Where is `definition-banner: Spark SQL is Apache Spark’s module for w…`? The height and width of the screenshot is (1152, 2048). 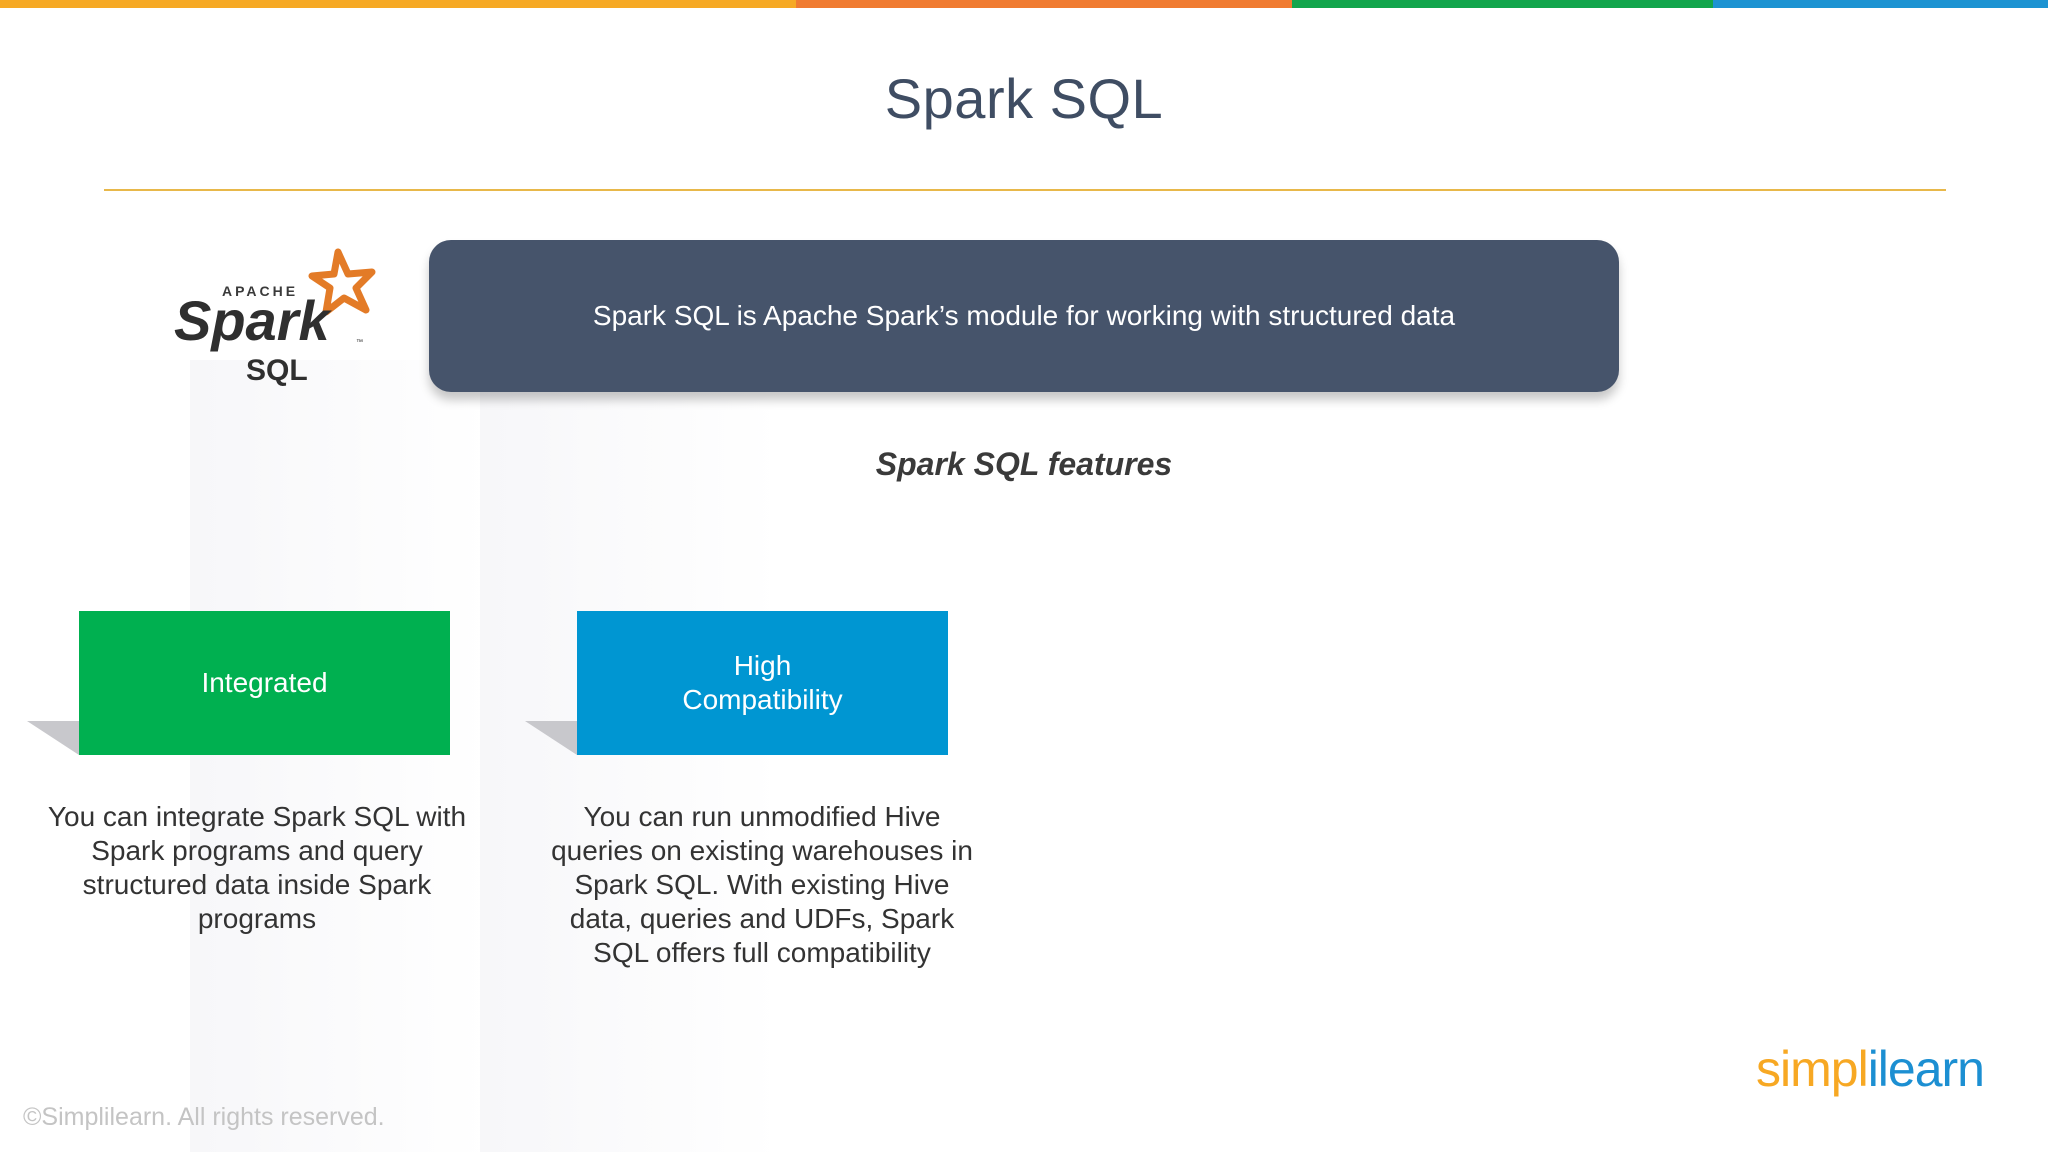 definition-banner: Spark SQL is Apache Spark’s module for w… is located at coordinates (1024, 316).